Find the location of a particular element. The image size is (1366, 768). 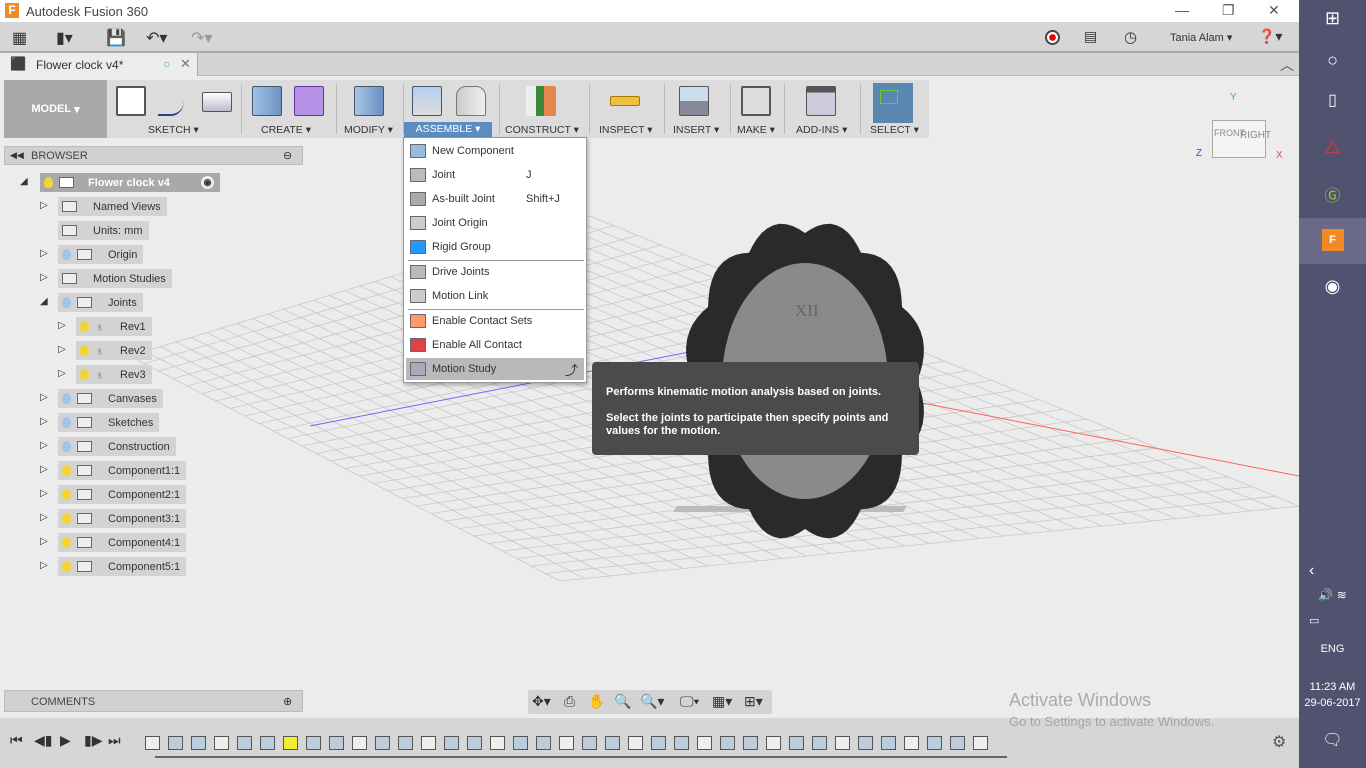

cortana-icon: ○ is located at coordinates (1332, 60).